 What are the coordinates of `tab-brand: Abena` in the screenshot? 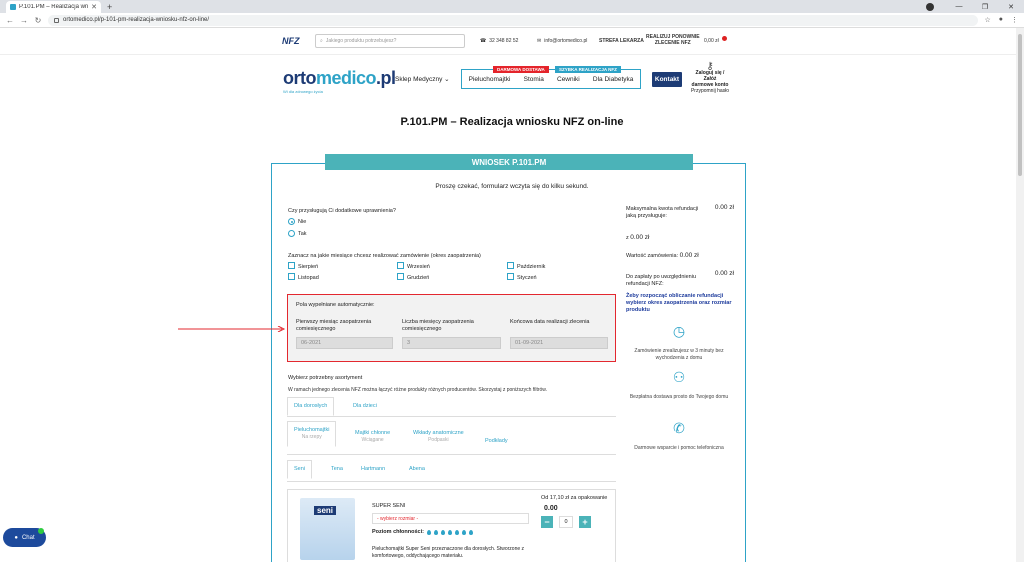 It's located at (417, 469).